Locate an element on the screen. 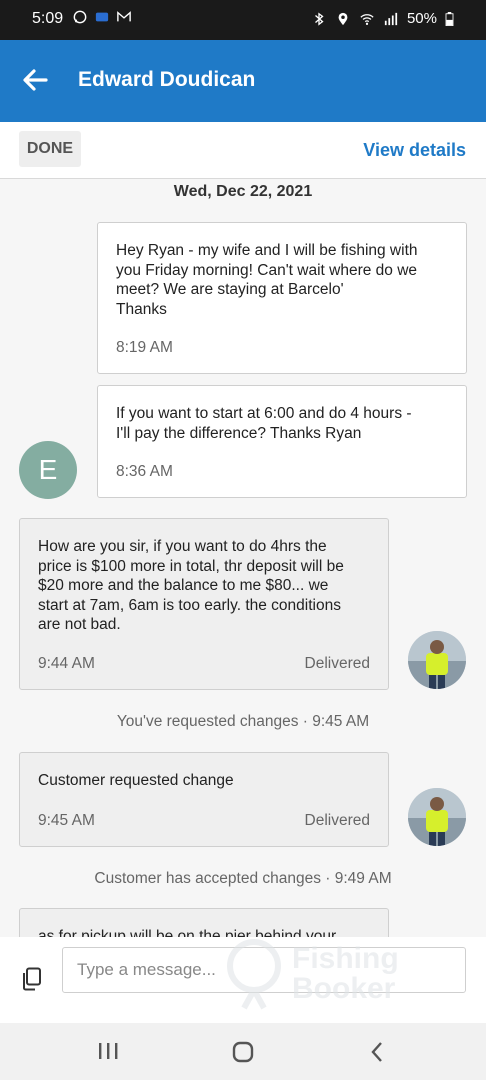 This screenshot has width=486, height=1080. battery-icon is located at coordinates (449, 18).